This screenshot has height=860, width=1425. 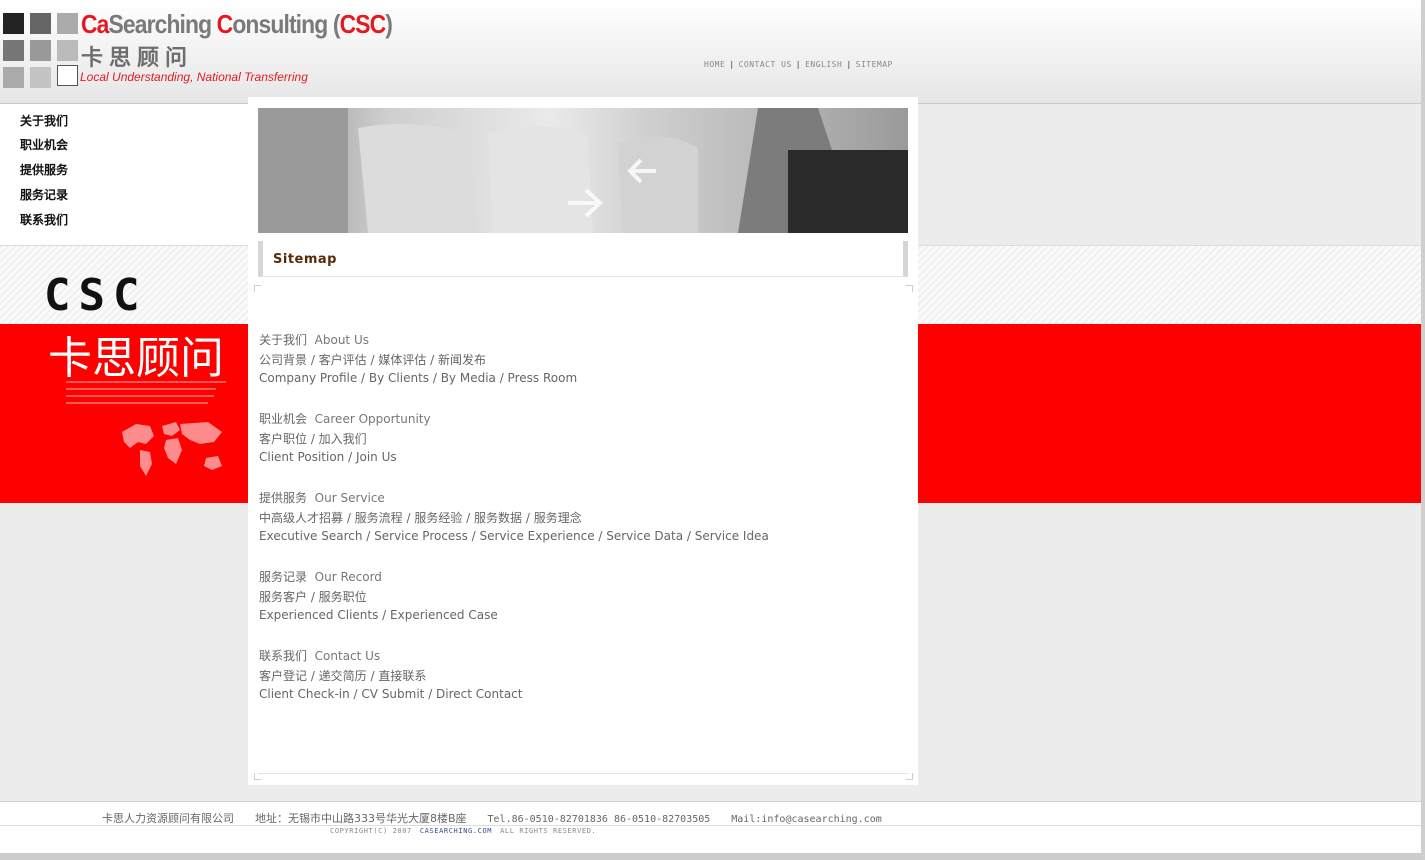 I want to click on banner-image, so click(x=583, y=170).